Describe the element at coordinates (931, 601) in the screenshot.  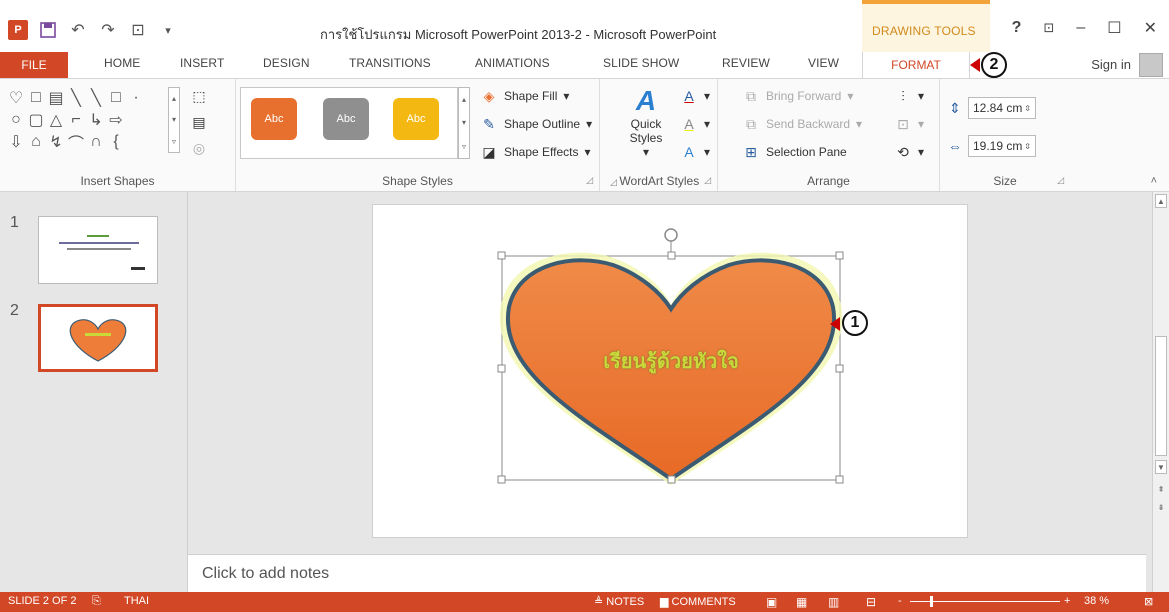
I see `zoom-slider-thumb` at that location.